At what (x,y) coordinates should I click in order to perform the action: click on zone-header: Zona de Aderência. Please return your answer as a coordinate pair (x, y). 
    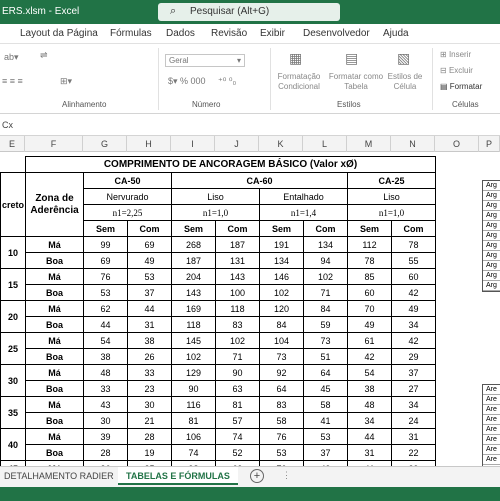
    Looking at the image, I should click on (54, 204).